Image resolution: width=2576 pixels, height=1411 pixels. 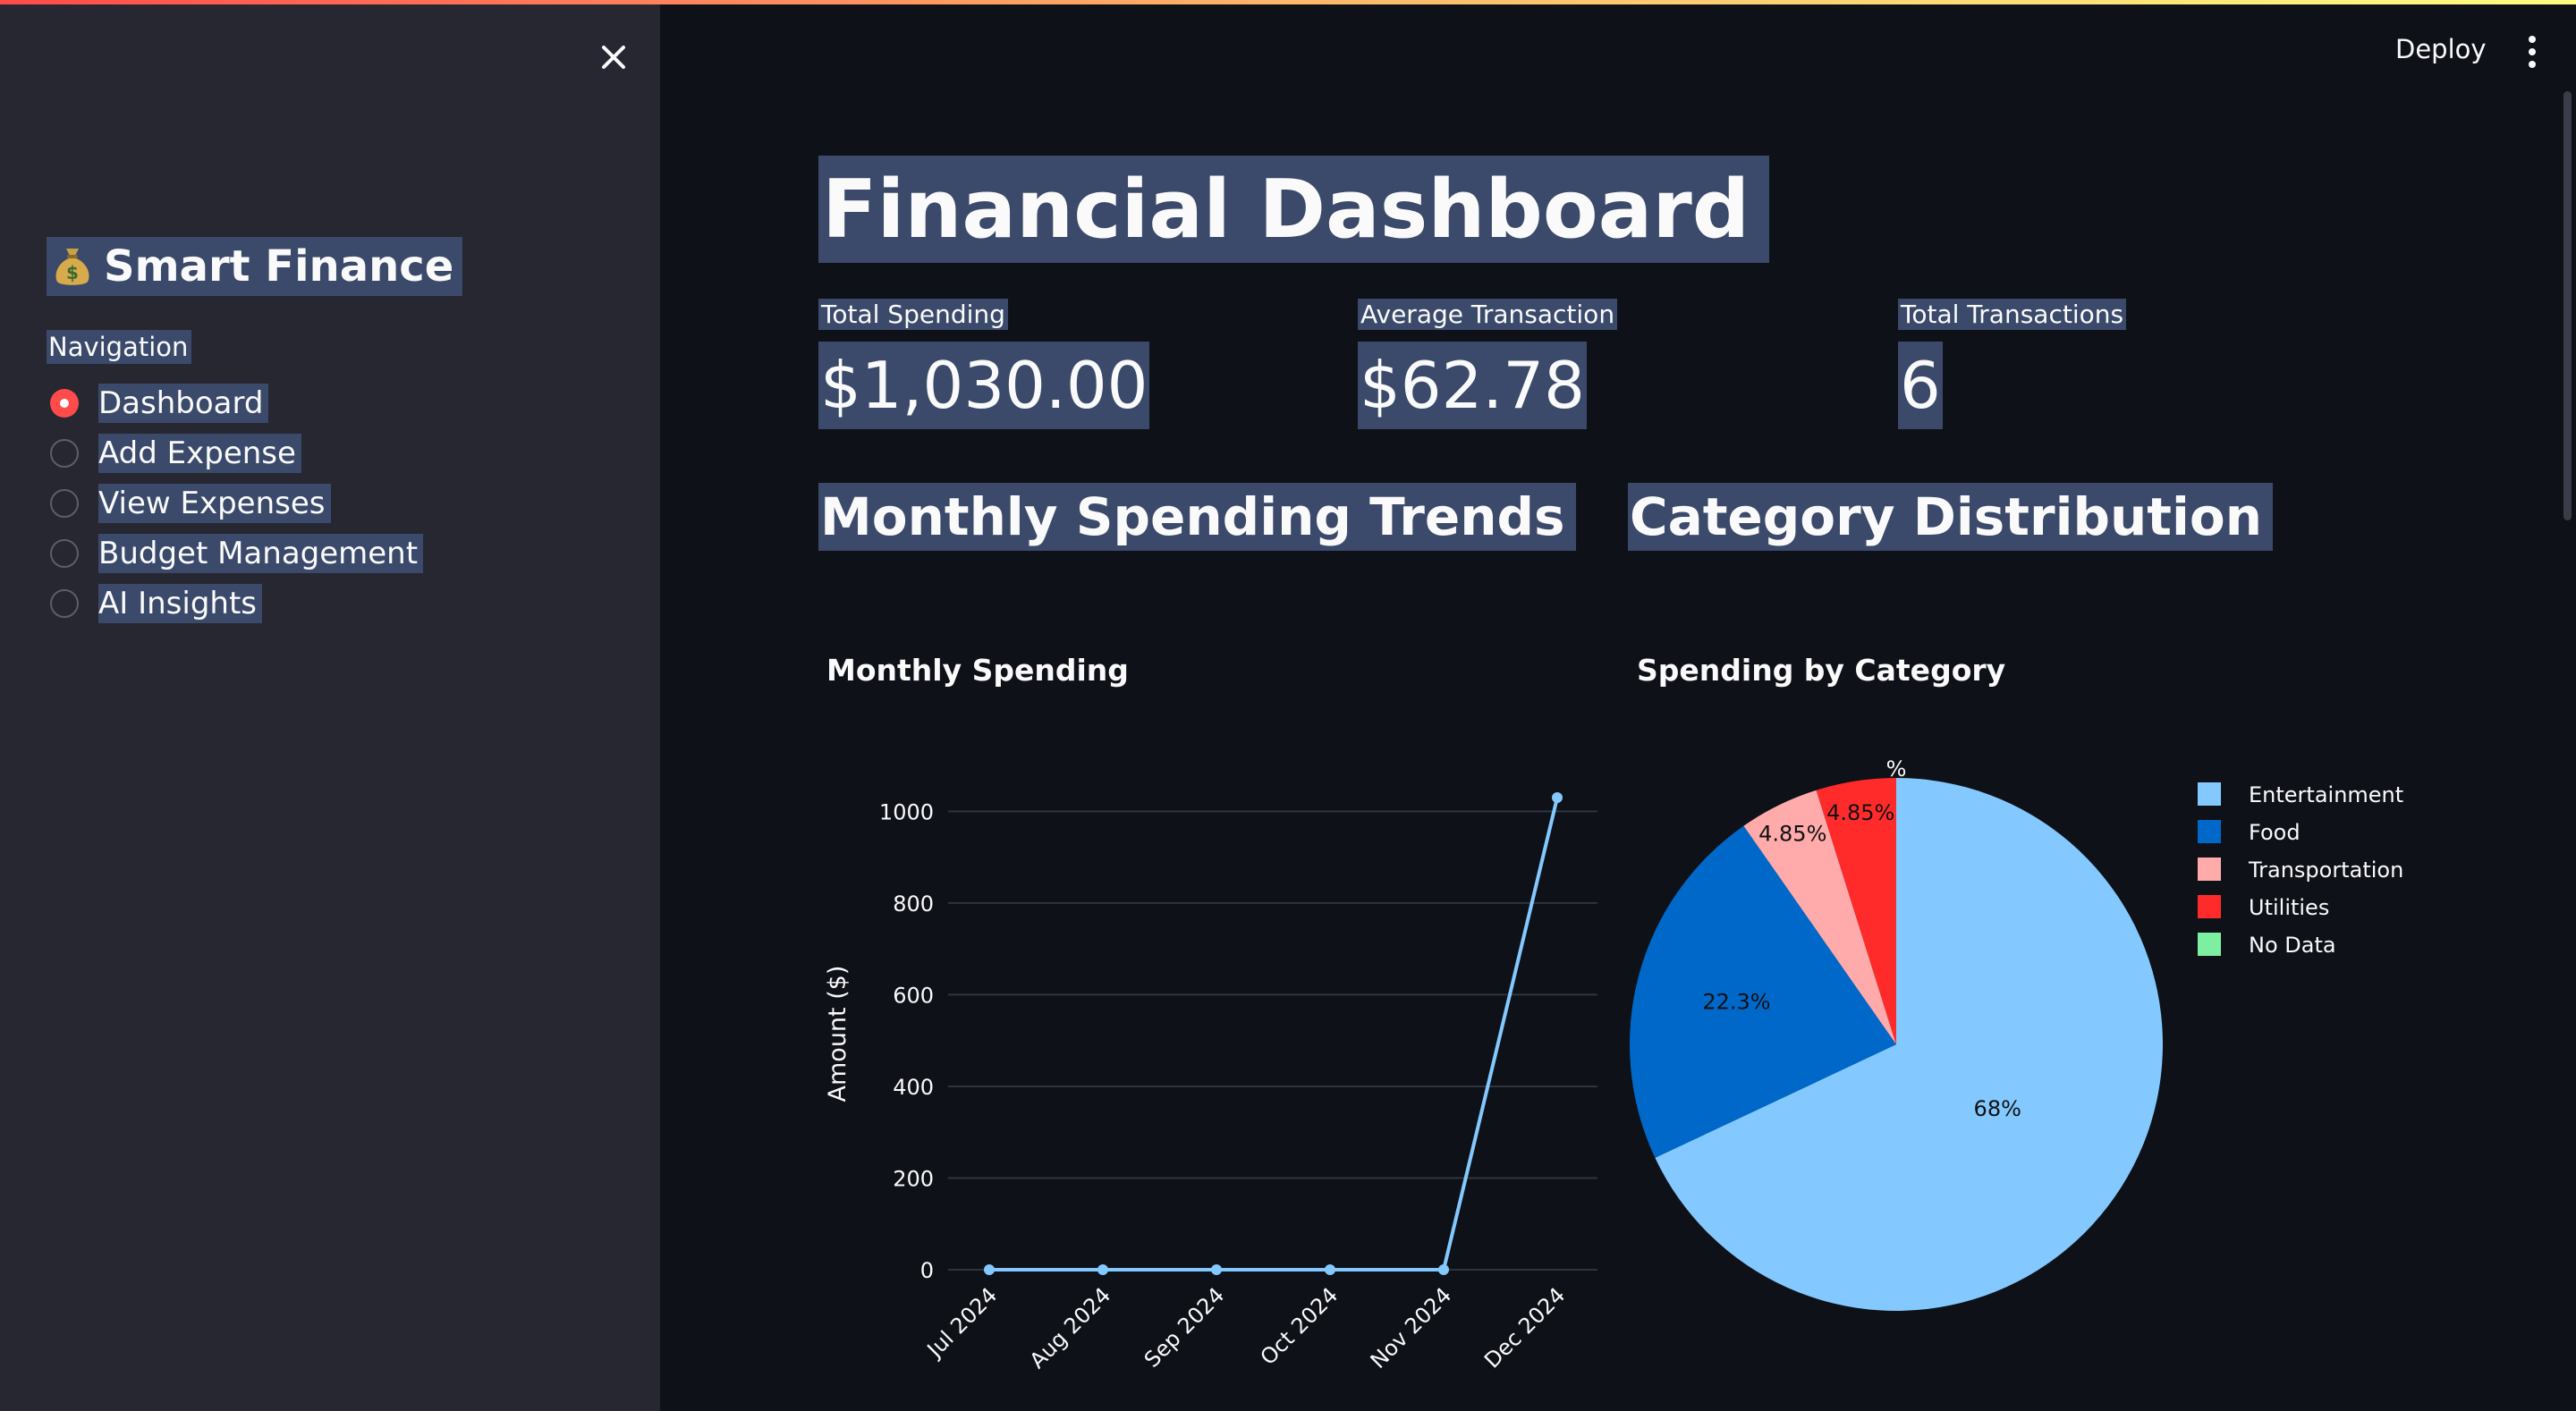 I want to click on y-tick-label: 800, so click(x=913, y=904).